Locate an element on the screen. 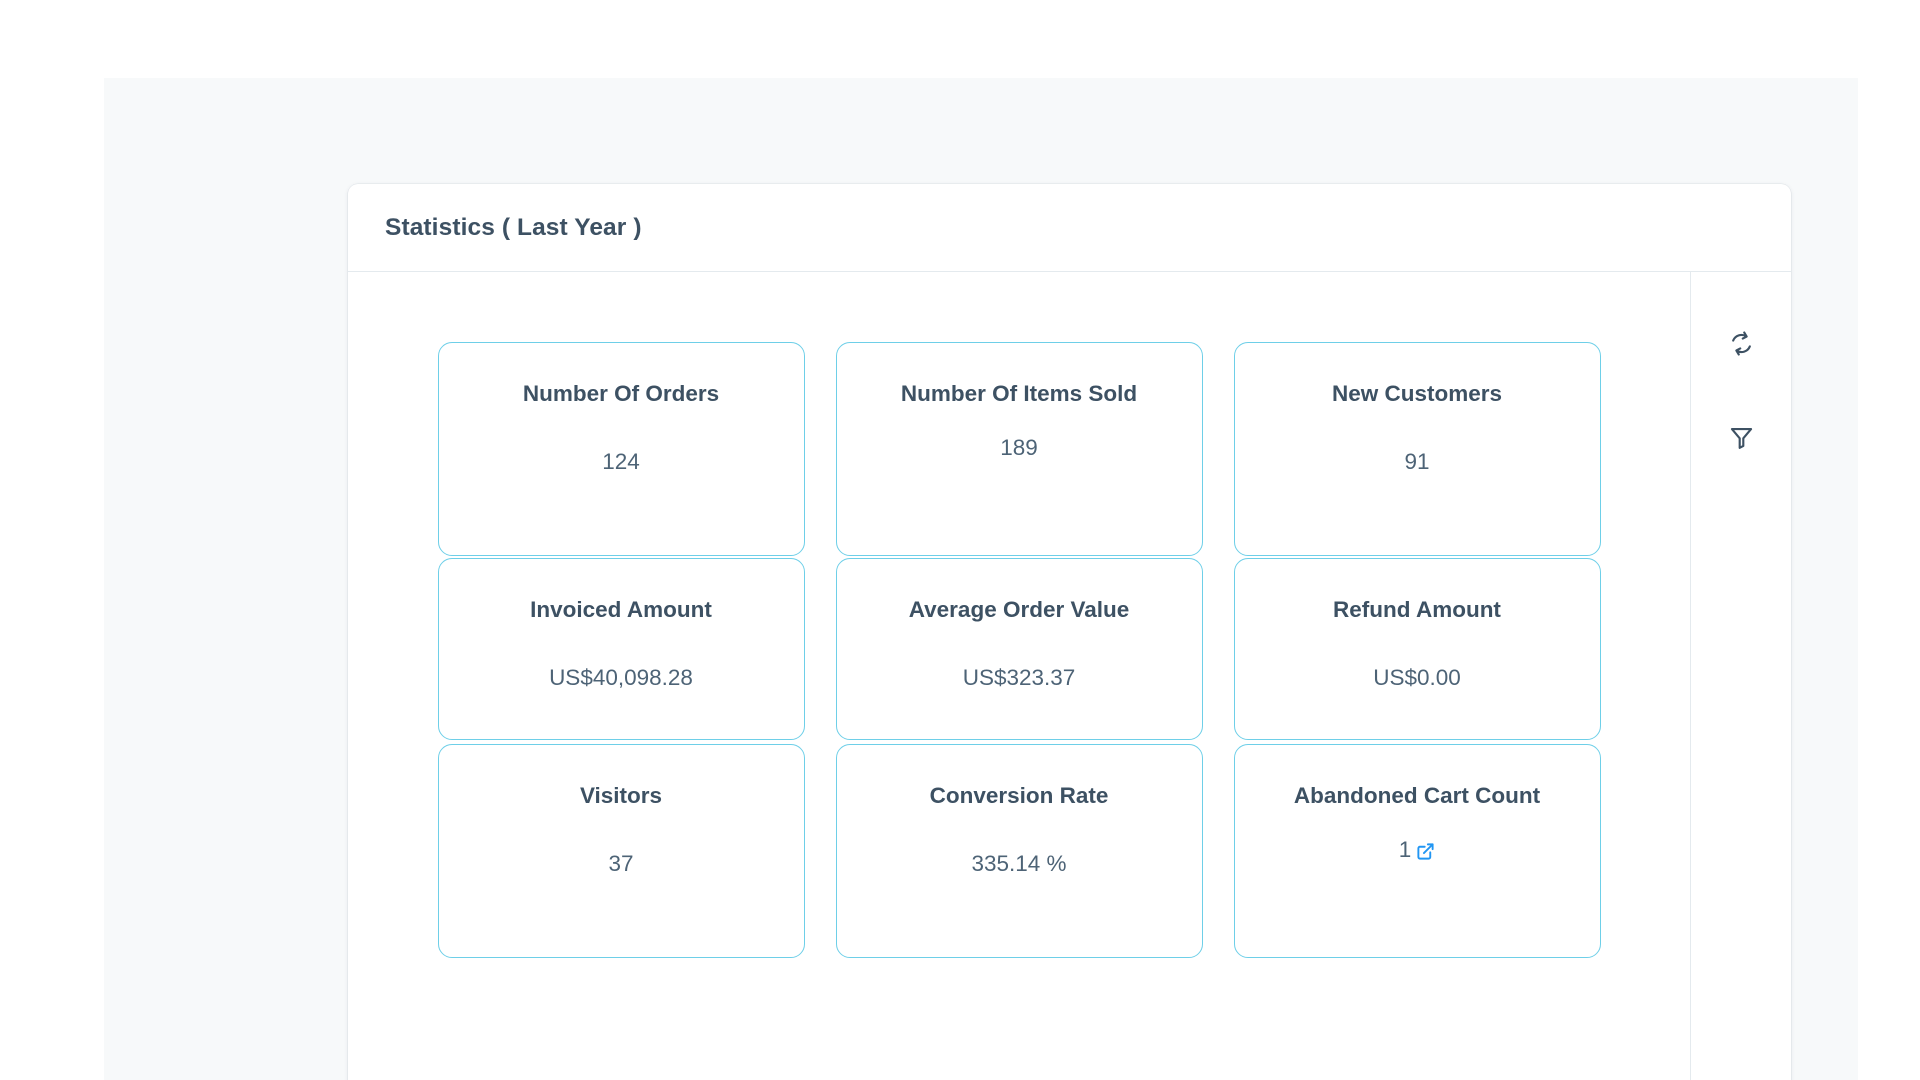 Image resolution: width=1920 pixels, height=1080 pixels. stat-card-value: 335.14 % is located at coordinates (1018, 864).